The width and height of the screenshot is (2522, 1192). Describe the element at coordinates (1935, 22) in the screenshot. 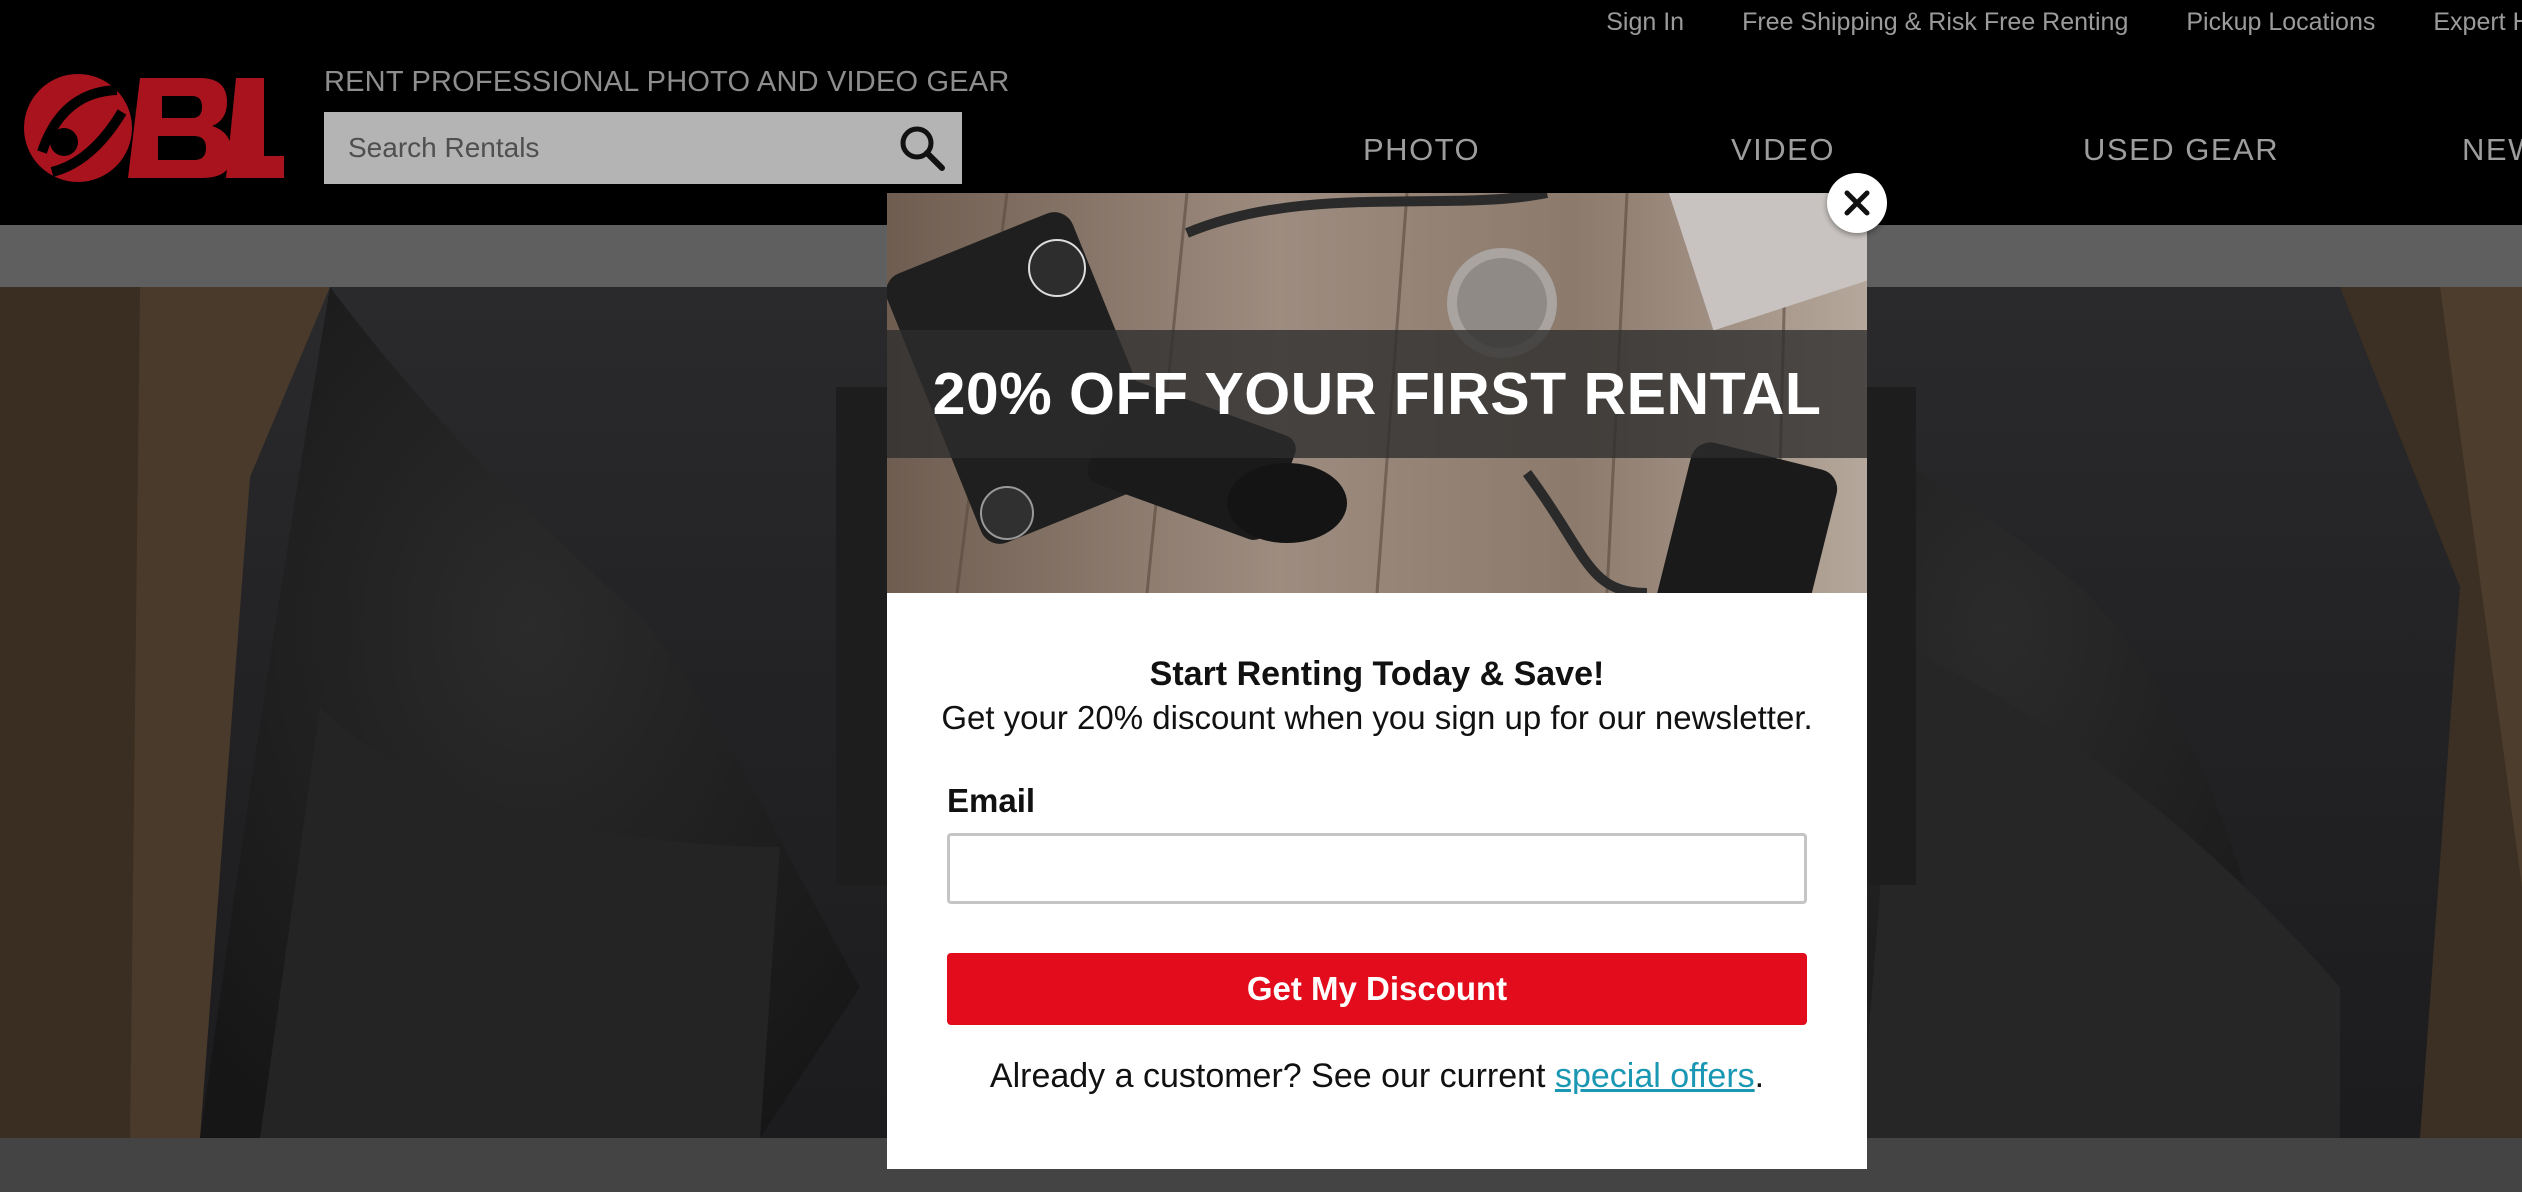

I see `free-shipping-link: Free Shipping & Risk Free Renting` at that location.